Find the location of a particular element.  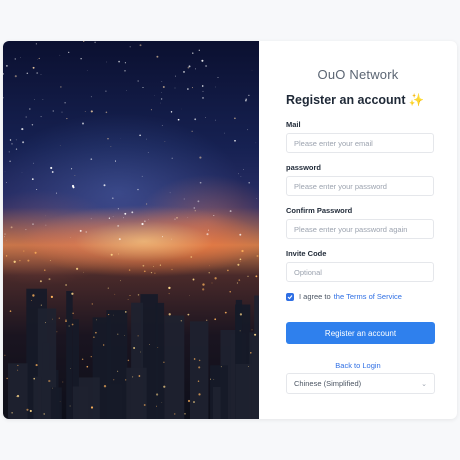

language-selected-value: Chinese (Simplified) is located at coordinates (328, 383).